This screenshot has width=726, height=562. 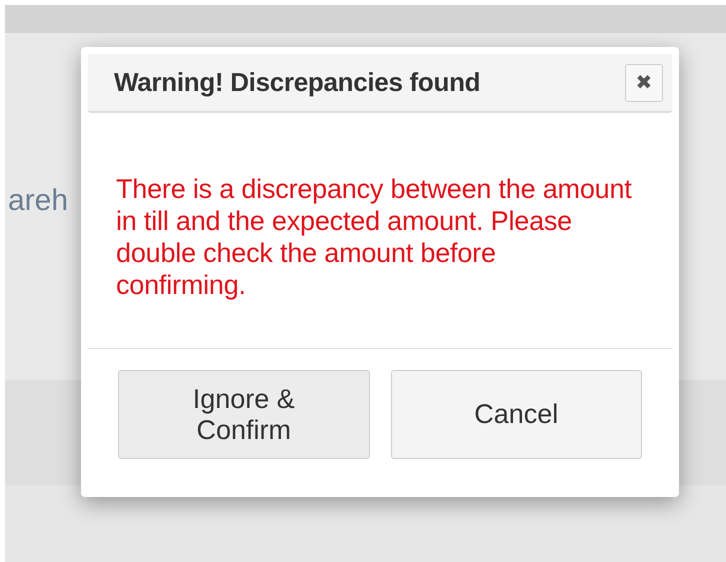 I want to click on cancel-button: Cancel, so click(x=516, y=414).